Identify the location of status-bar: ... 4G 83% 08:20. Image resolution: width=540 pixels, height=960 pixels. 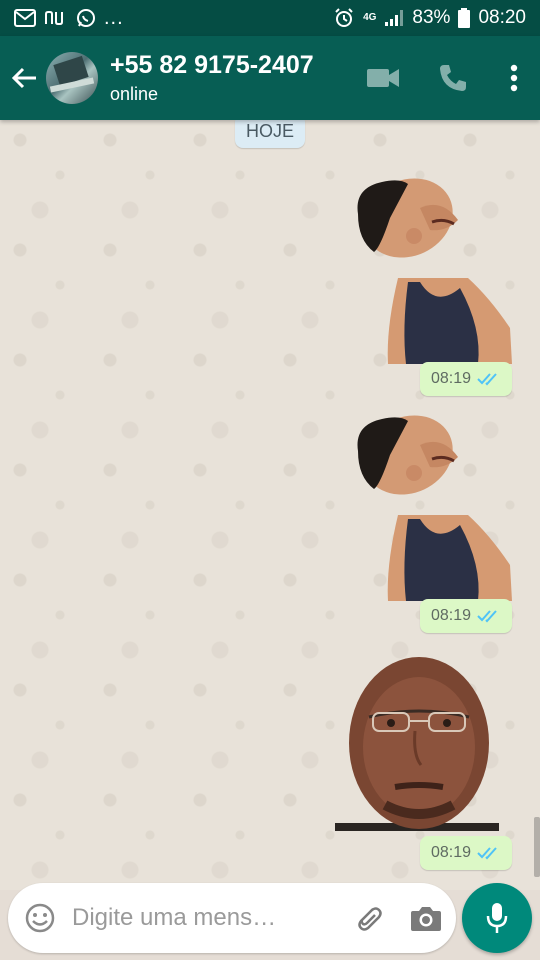
(270, 18).